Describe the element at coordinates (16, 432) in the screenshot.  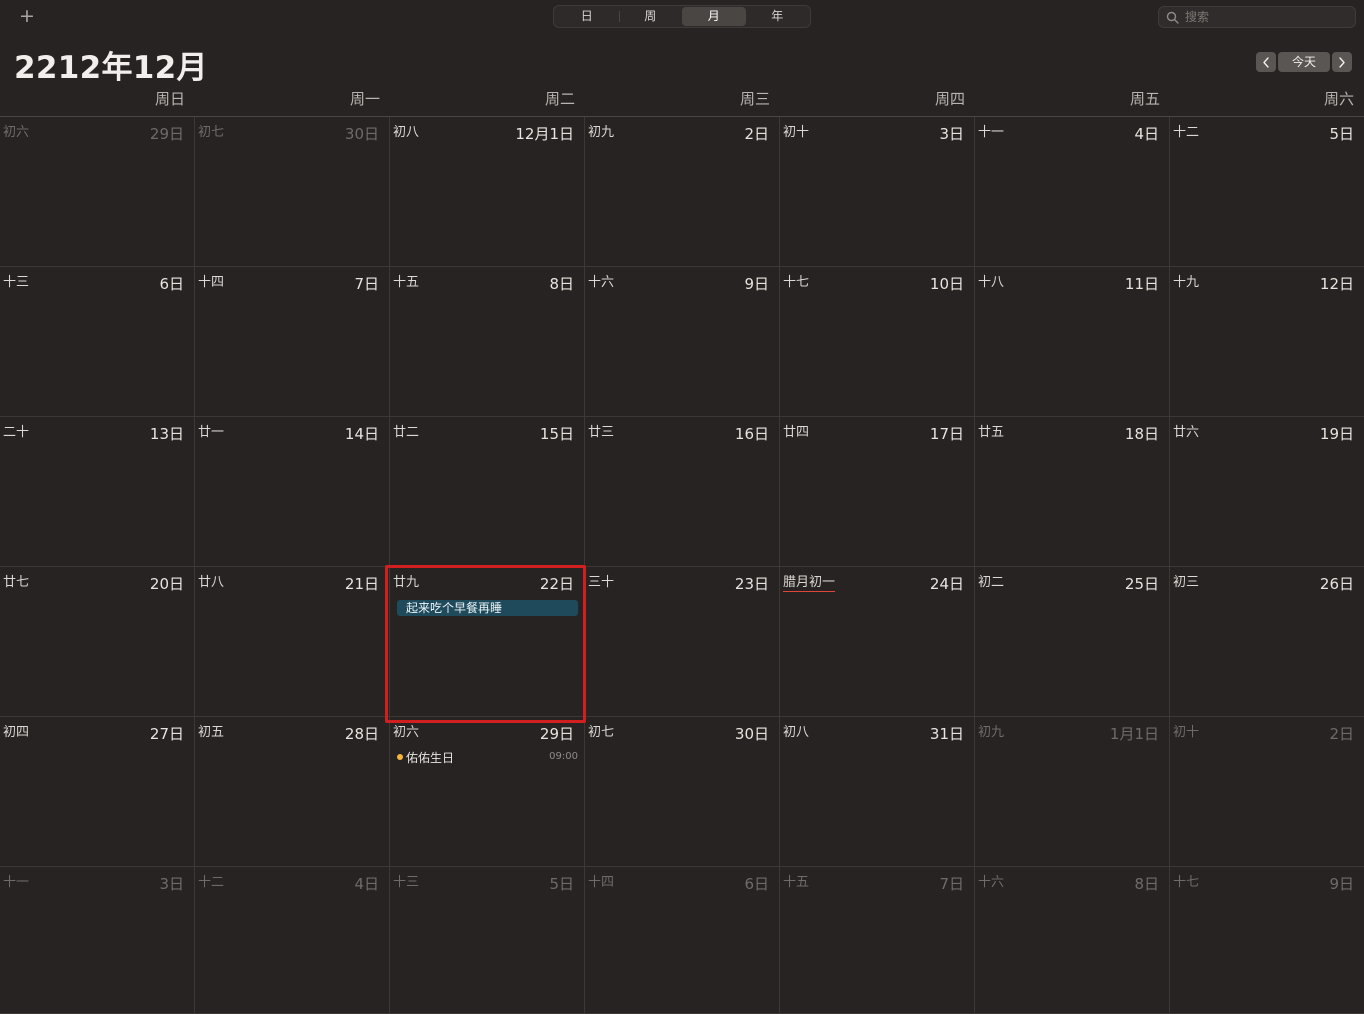
I see `lunar-date: 二十` at that location.